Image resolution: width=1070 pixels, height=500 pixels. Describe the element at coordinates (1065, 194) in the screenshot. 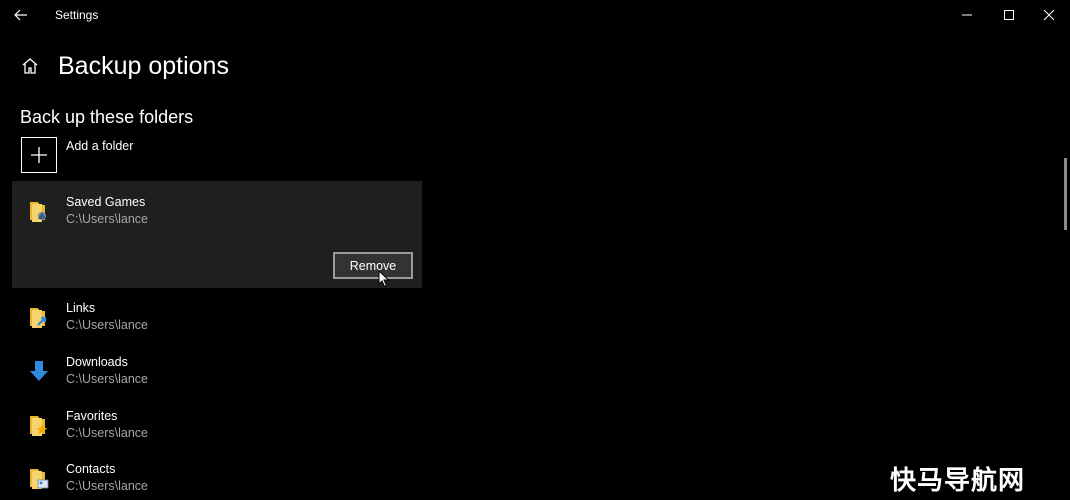

I see `vertical-scrollbar` at that location.